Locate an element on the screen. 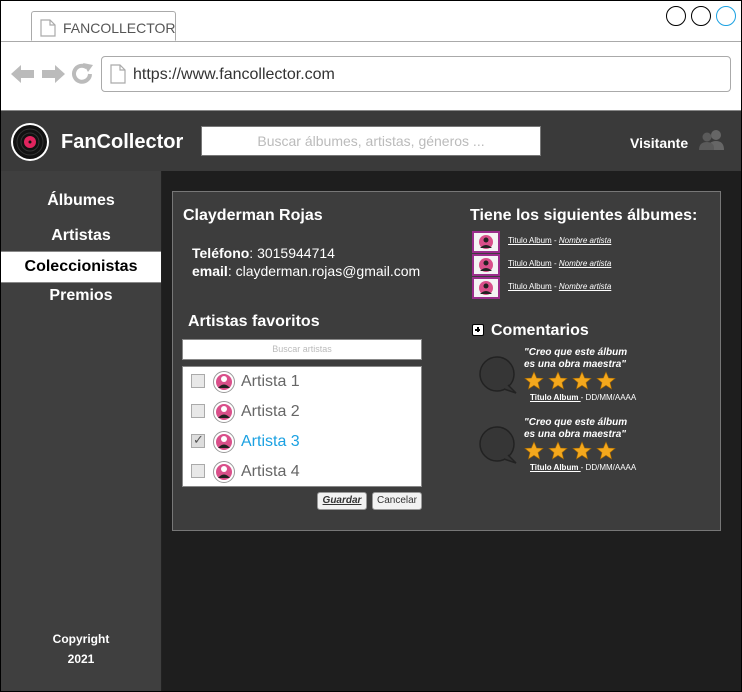  artist-name: Artista 2 is located at coordinates (270, 411).